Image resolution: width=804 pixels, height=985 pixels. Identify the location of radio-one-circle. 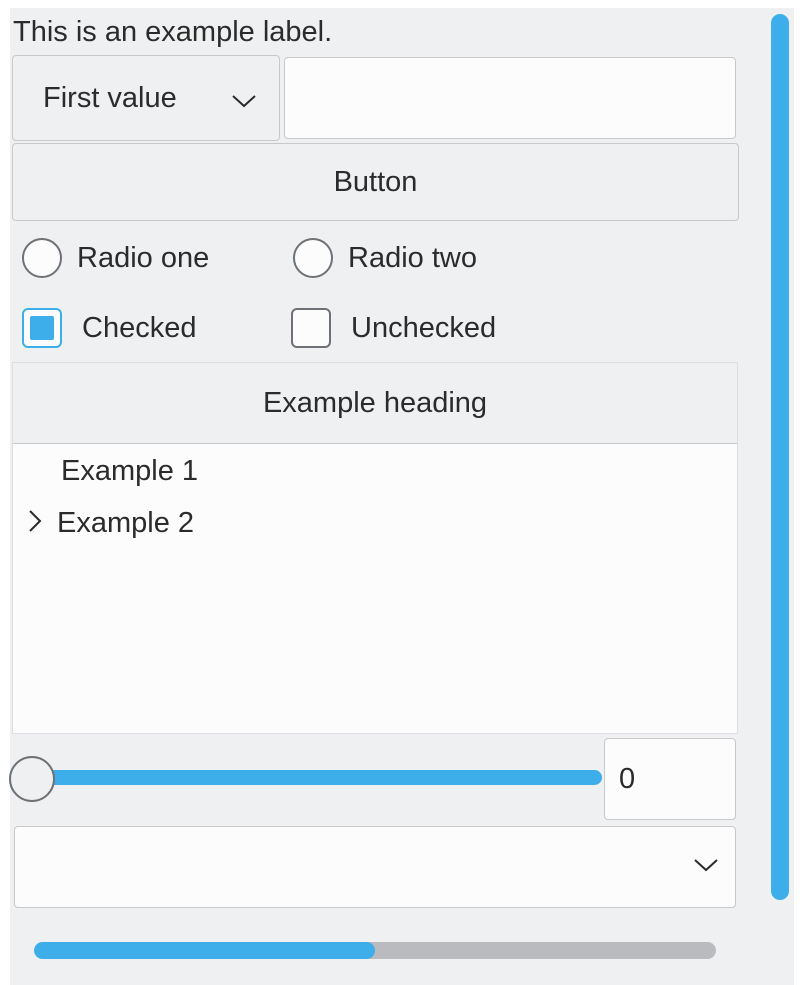
(42, 258).